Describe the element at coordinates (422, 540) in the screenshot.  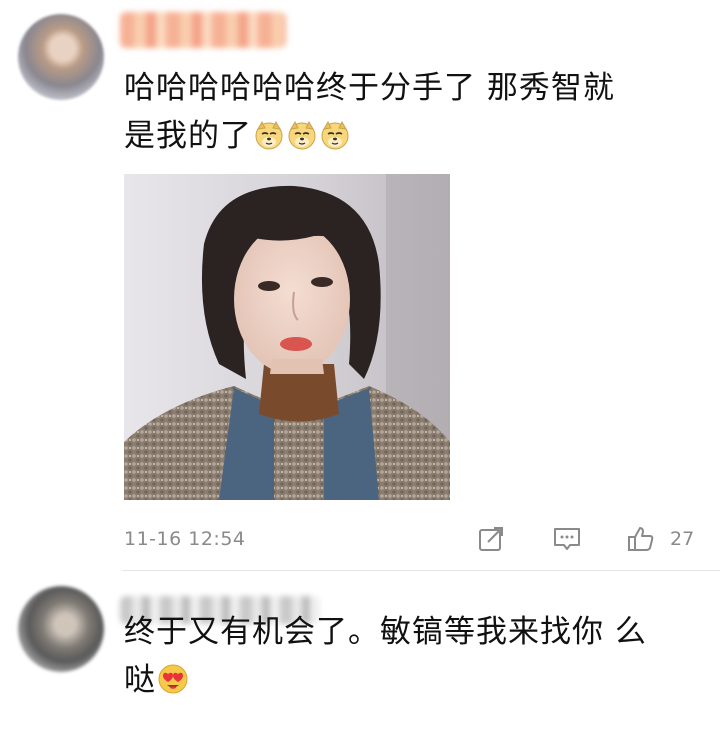
I see `comment-meta: 11-16 12:54 27` at that location.